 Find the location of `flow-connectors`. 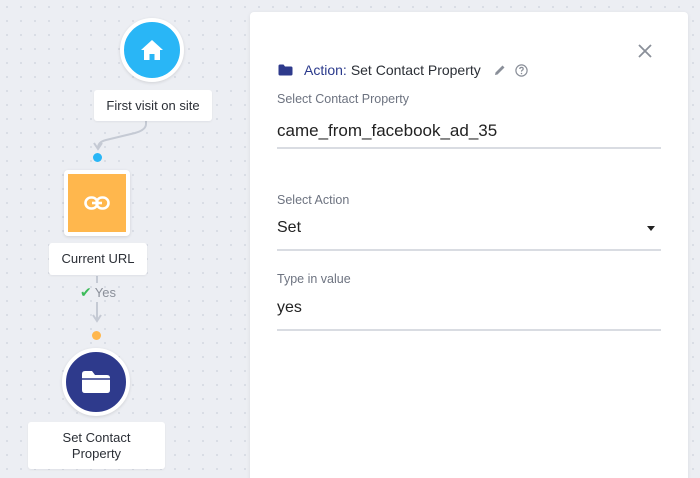

flow-connectors is located at coordinates (119, 222).